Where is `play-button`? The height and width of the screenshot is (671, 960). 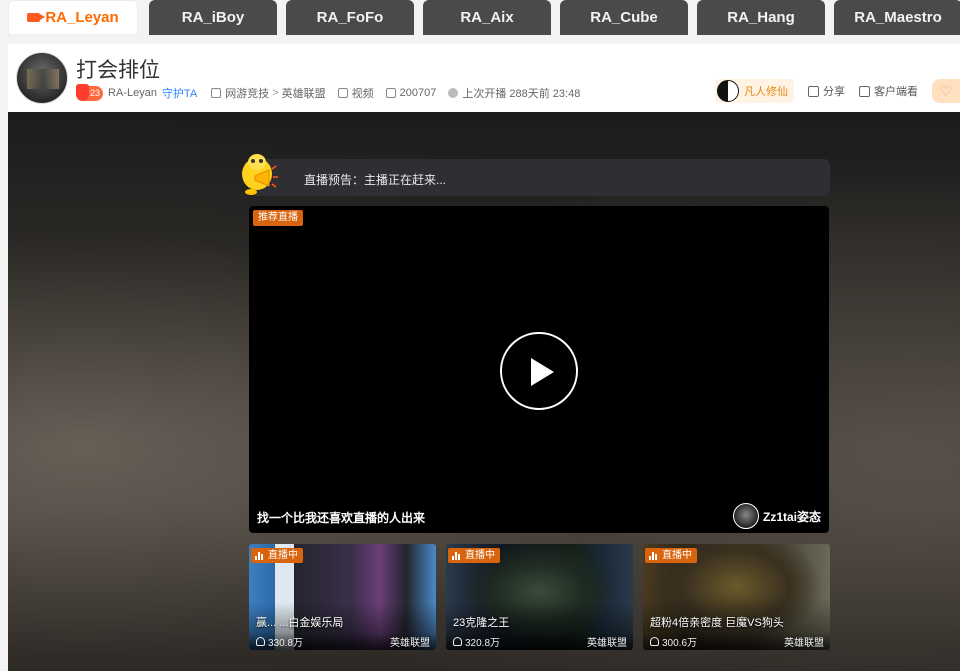 play-button is located at coordinates (539, 371).